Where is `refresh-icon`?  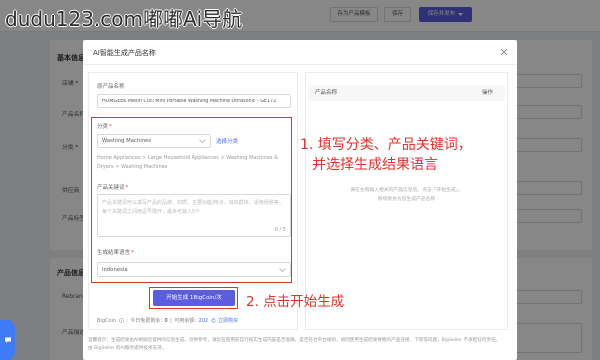
refresh-icon is located at coordinates (213, 320).